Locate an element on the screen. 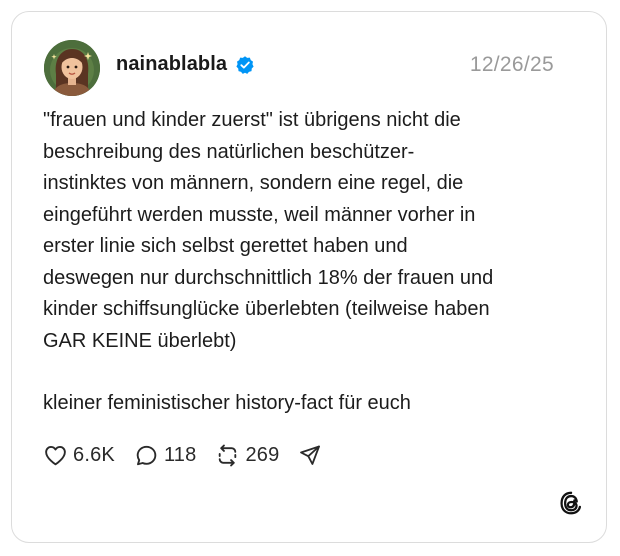  heart-icon is located at coordinates (55, 455).